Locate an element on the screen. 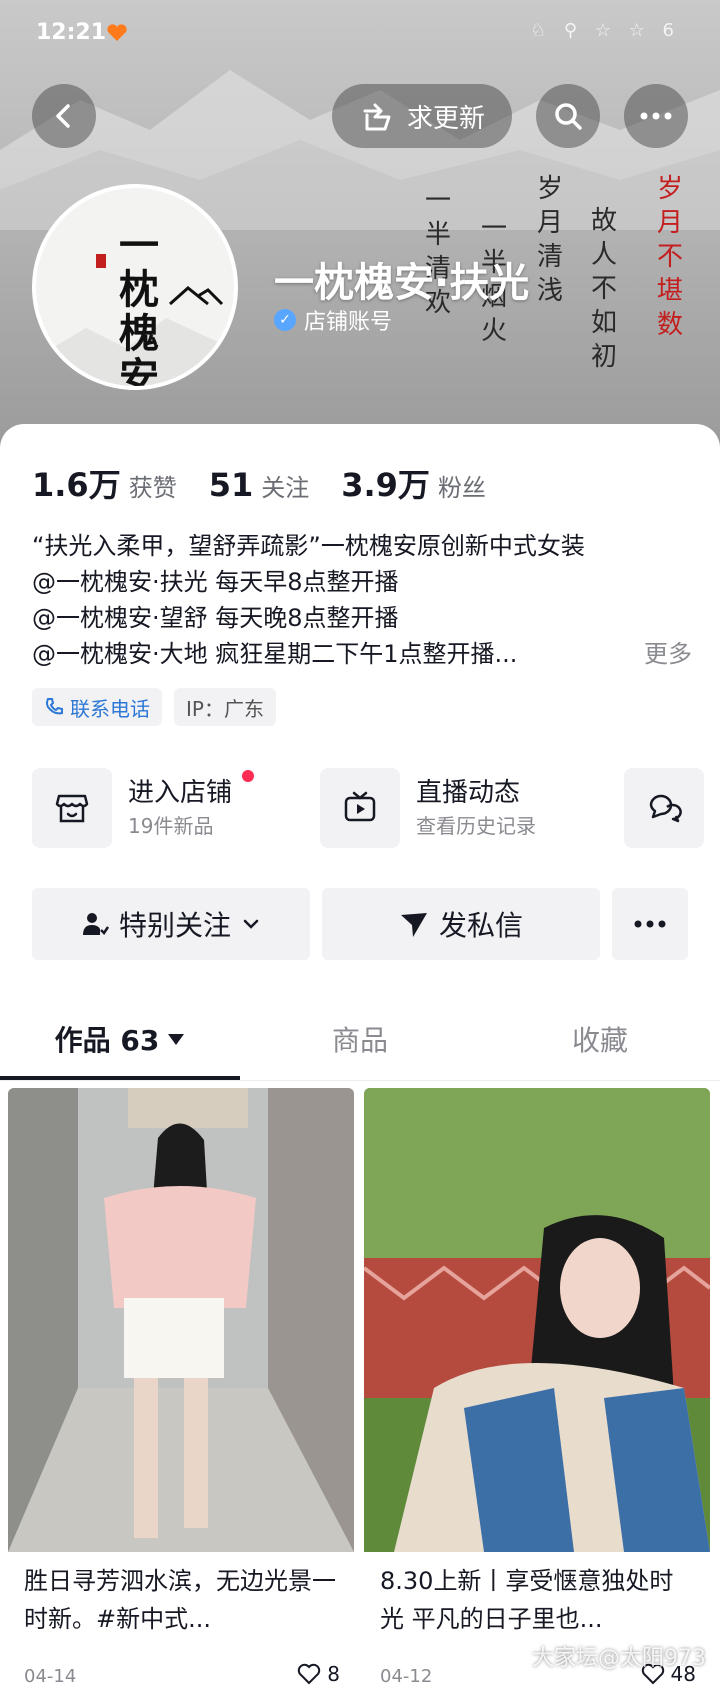  chat-icon-box is located at coordinates (664, 808).